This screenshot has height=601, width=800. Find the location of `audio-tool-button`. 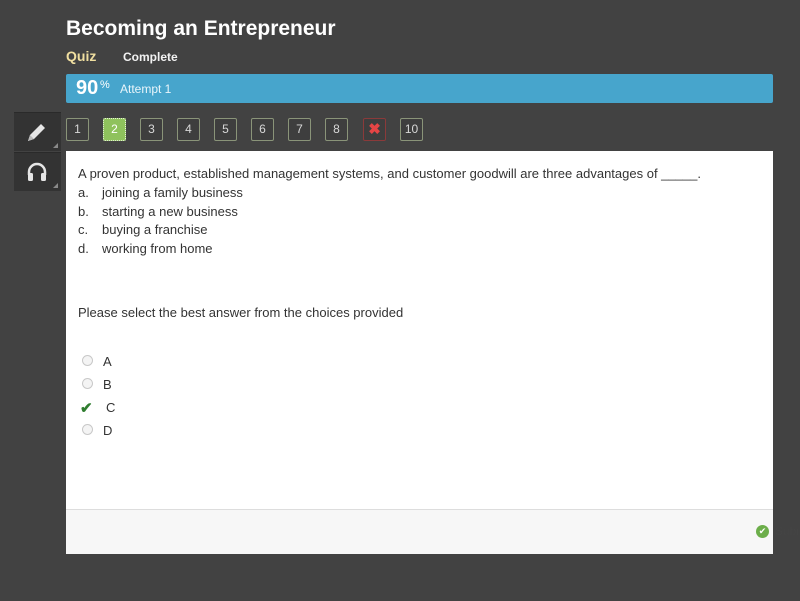

audio-tool-button is located at coordinates (37, 171).